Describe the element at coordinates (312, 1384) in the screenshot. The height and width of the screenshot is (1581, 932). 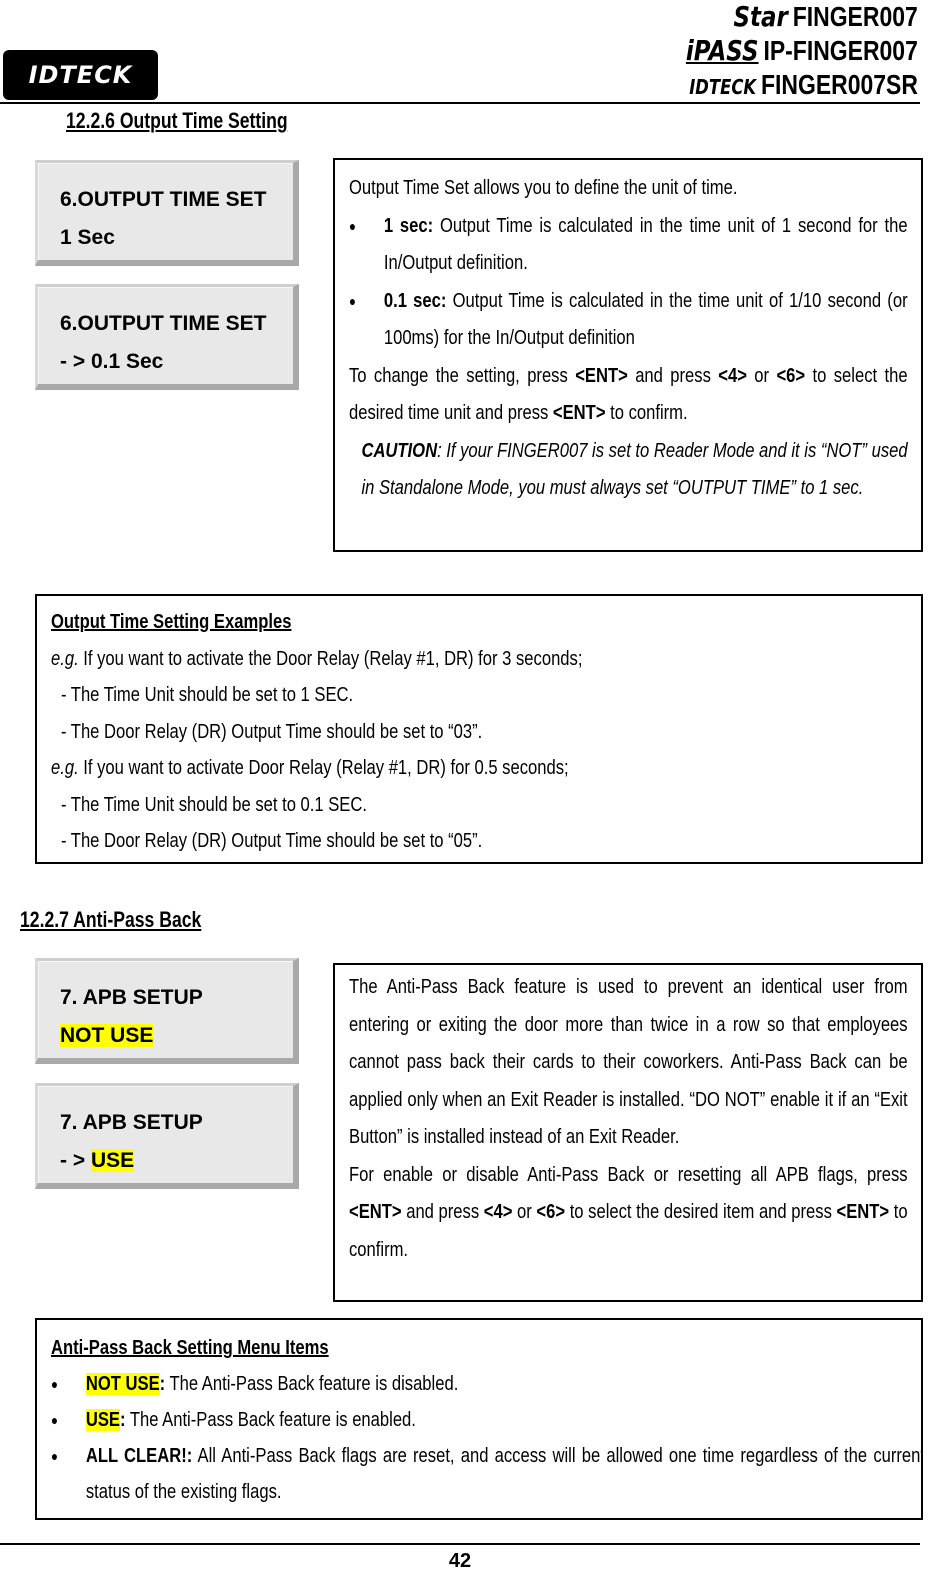
I see `menu-text: The Anti-Pass Back feature is disabled.` at that location.